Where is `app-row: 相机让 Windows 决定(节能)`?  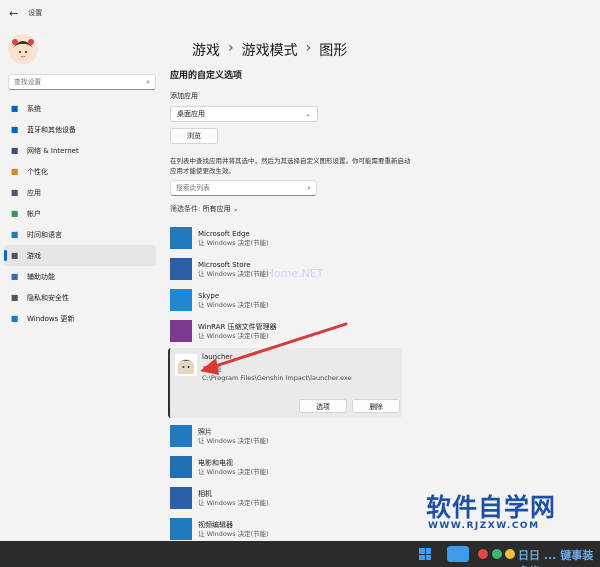 app-row: 相机让 Windows 决定(节能) is located at coordinates (286, 498).